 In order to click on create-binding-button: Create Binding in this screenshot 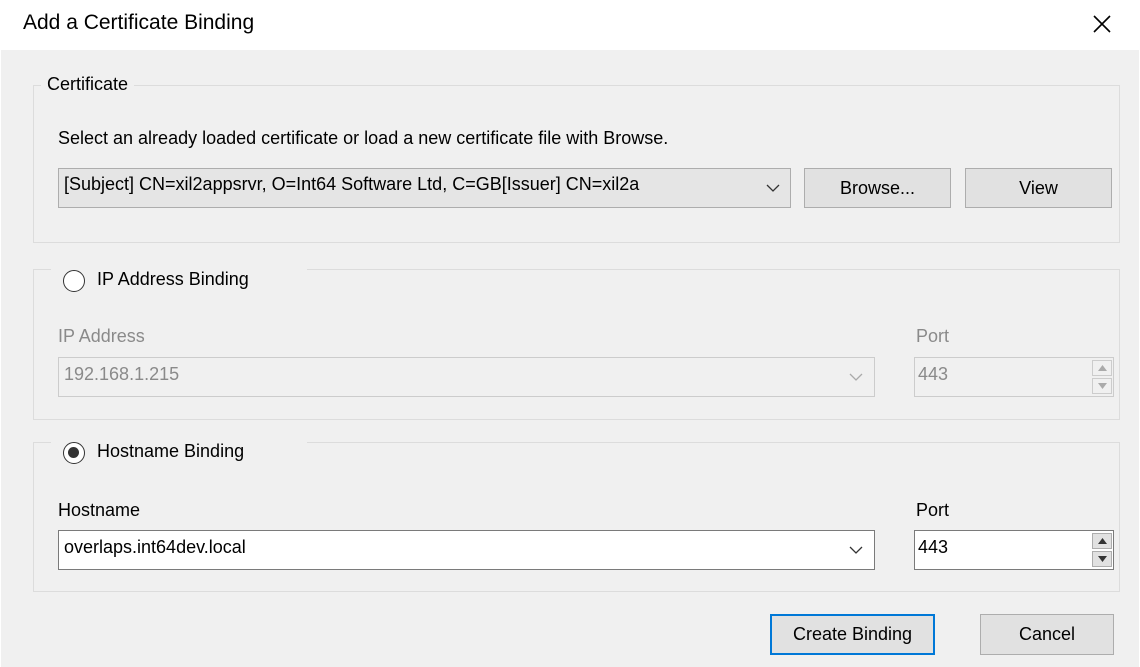, I will do `click(852, 634)`.